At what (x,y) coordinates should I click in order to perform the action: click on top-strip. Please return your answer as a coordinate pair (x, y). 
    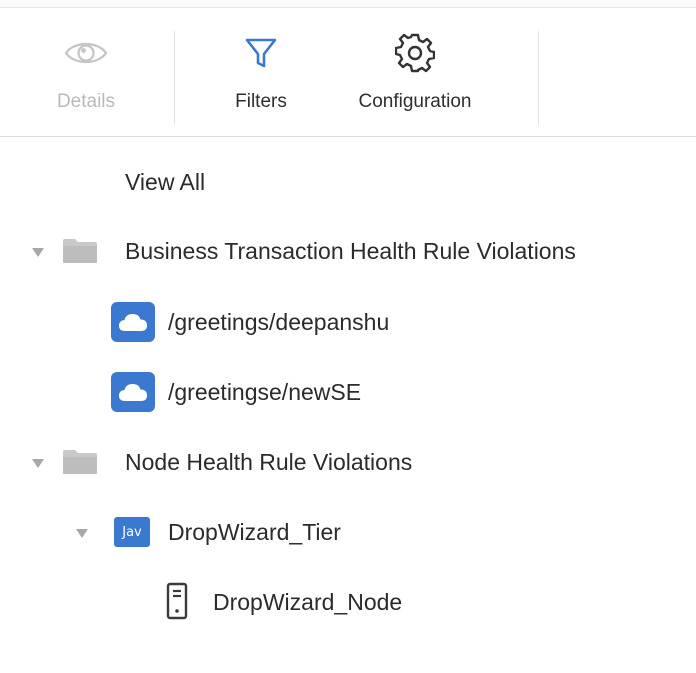
    Looking at the image, I should click on (348, 4).